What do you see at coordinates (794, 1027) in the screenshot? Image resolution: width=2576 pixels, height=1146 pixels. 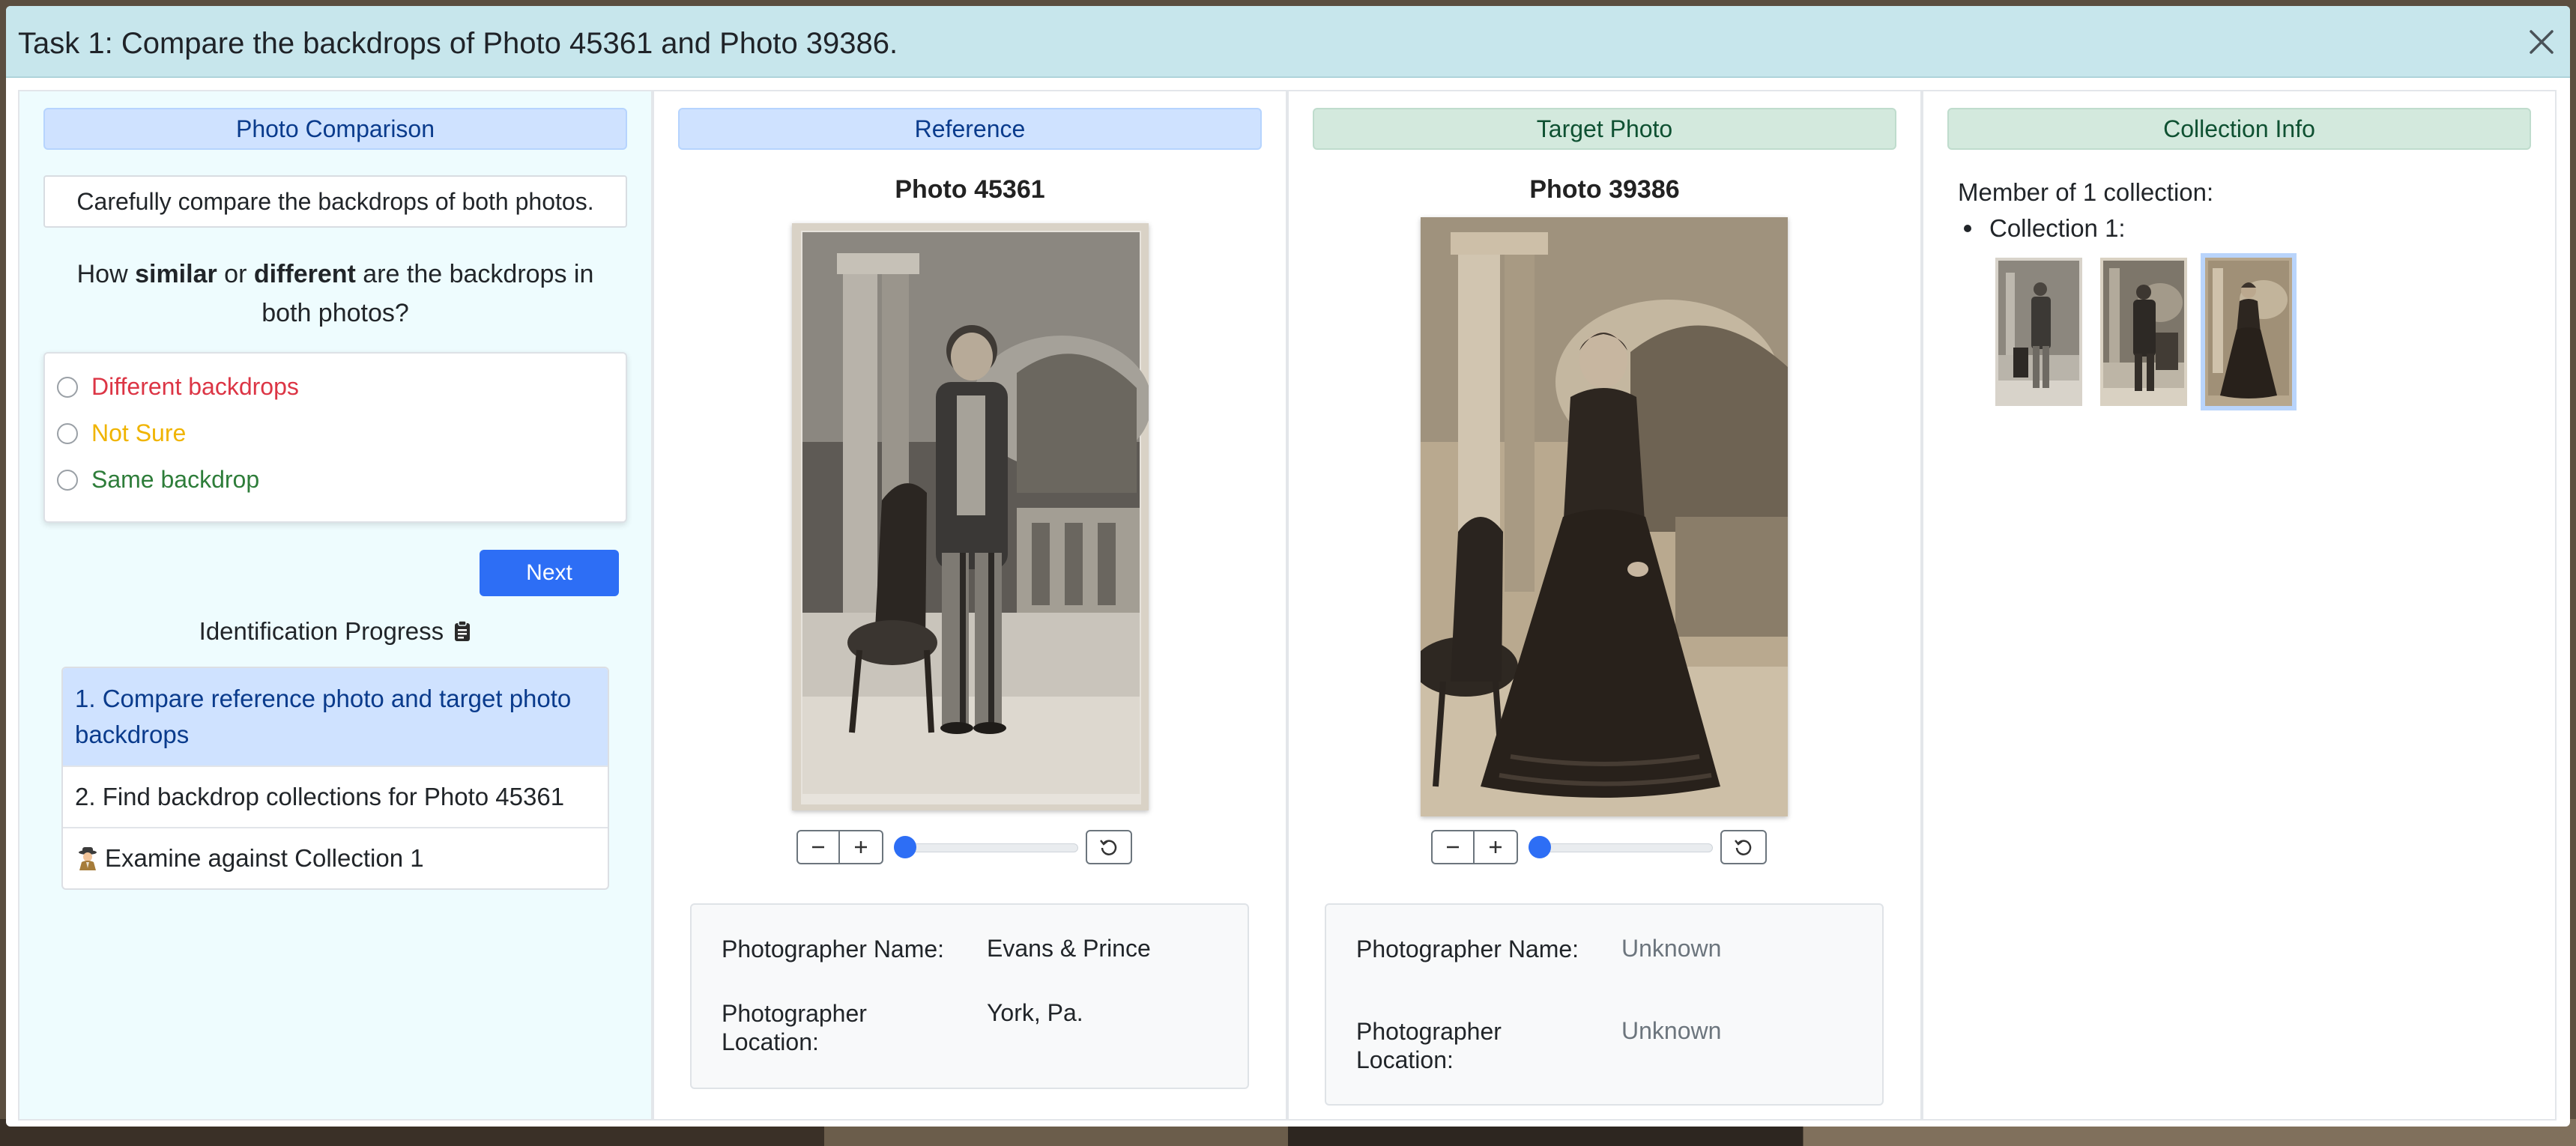 I see `reference-photographer-location-label: Photographer Location:` at bounding box center [794, 1027].